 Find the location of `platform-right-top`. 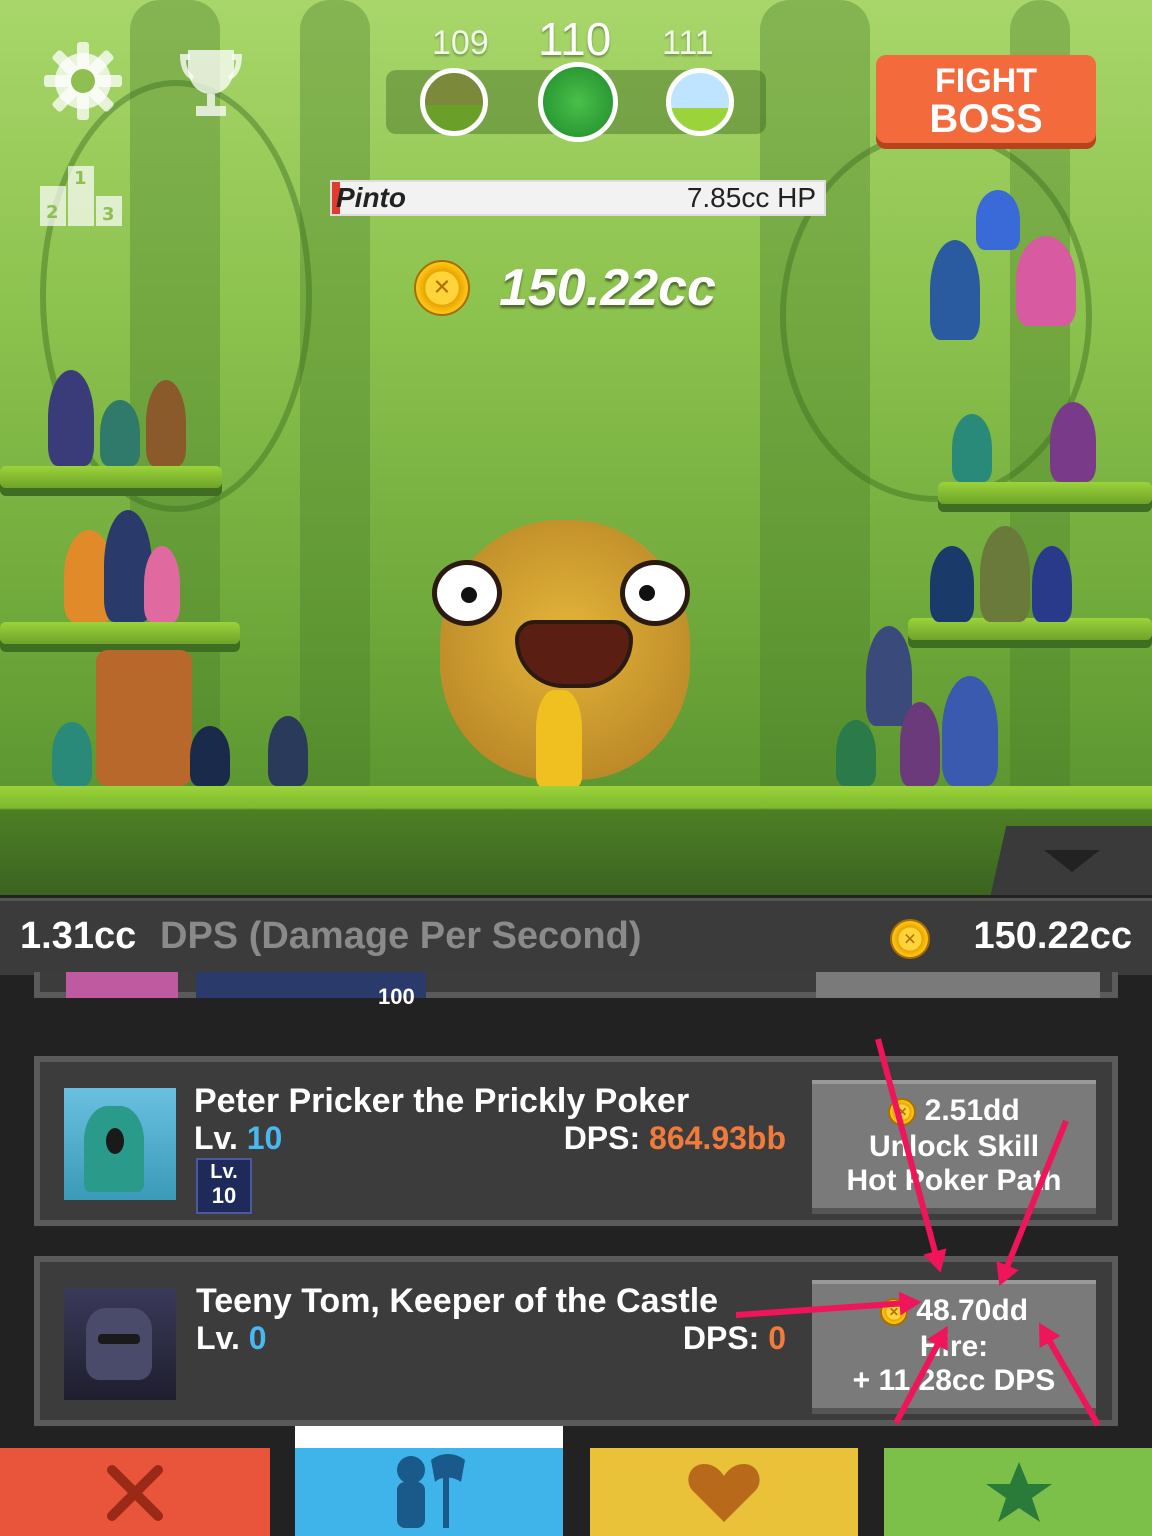

platform-right-top is located at coordinates (1045, 493).